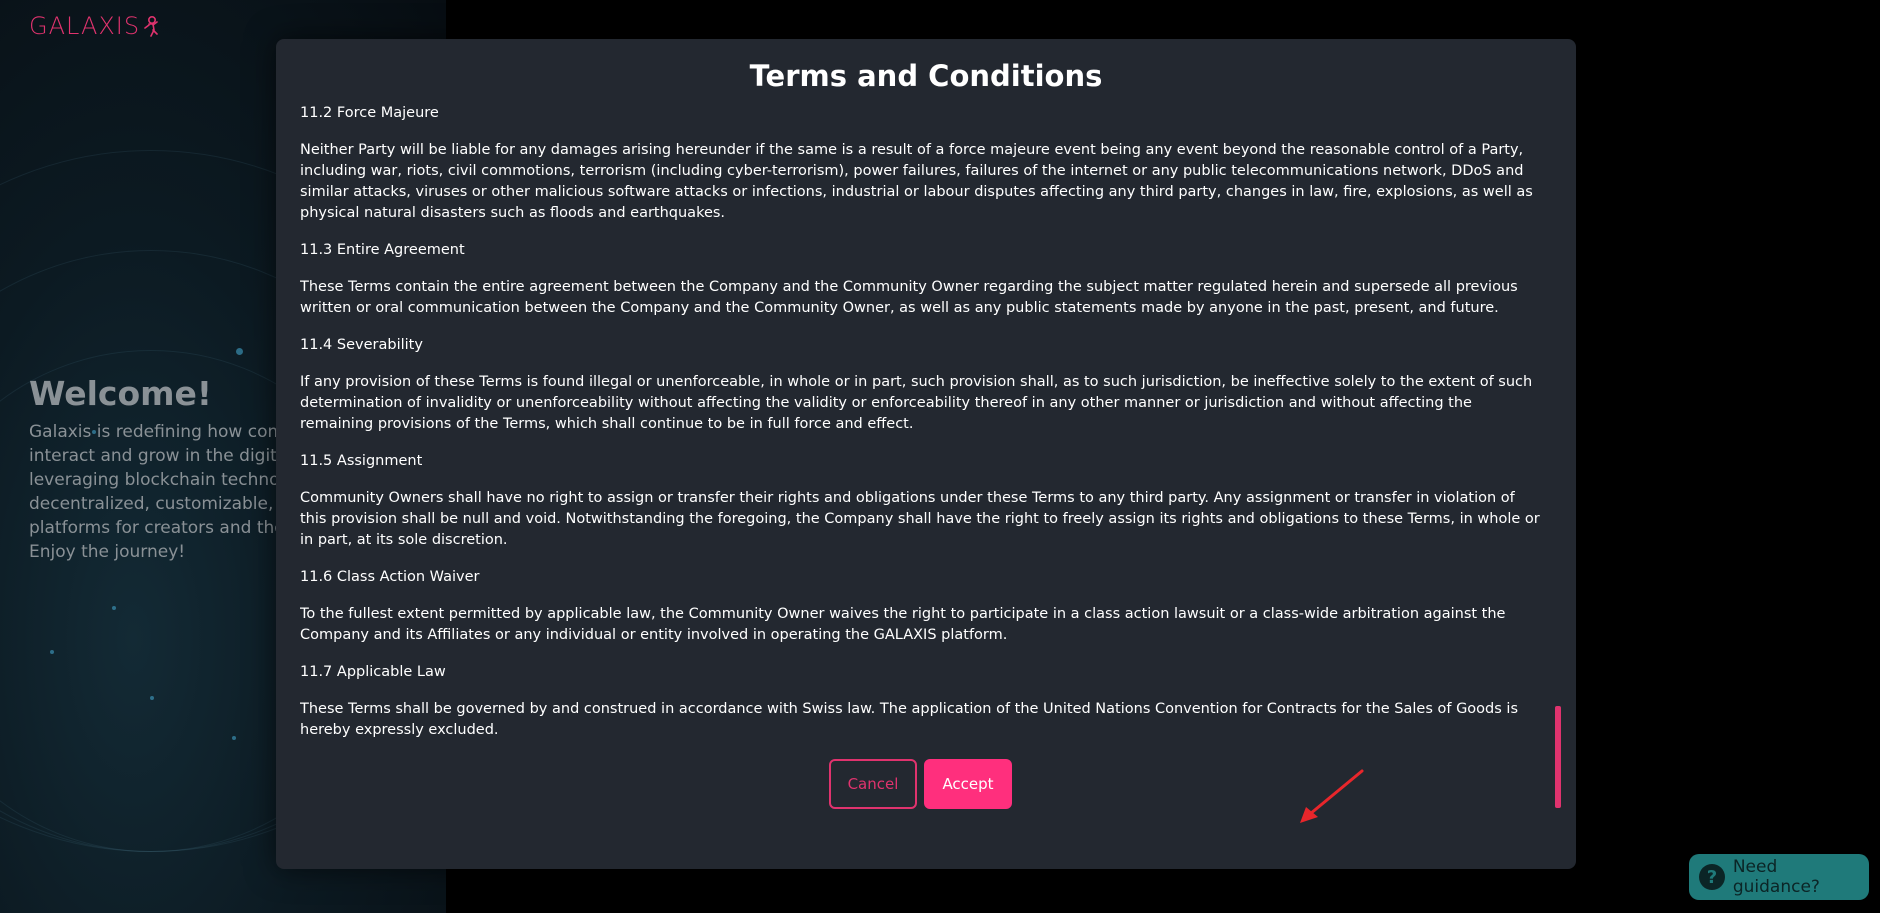 The width and height of the screenshot is (1880, 913). Describe the element at coordinates (1776, 877) in the screenshot. I see `guidance-label: Need guidance?` at that location.